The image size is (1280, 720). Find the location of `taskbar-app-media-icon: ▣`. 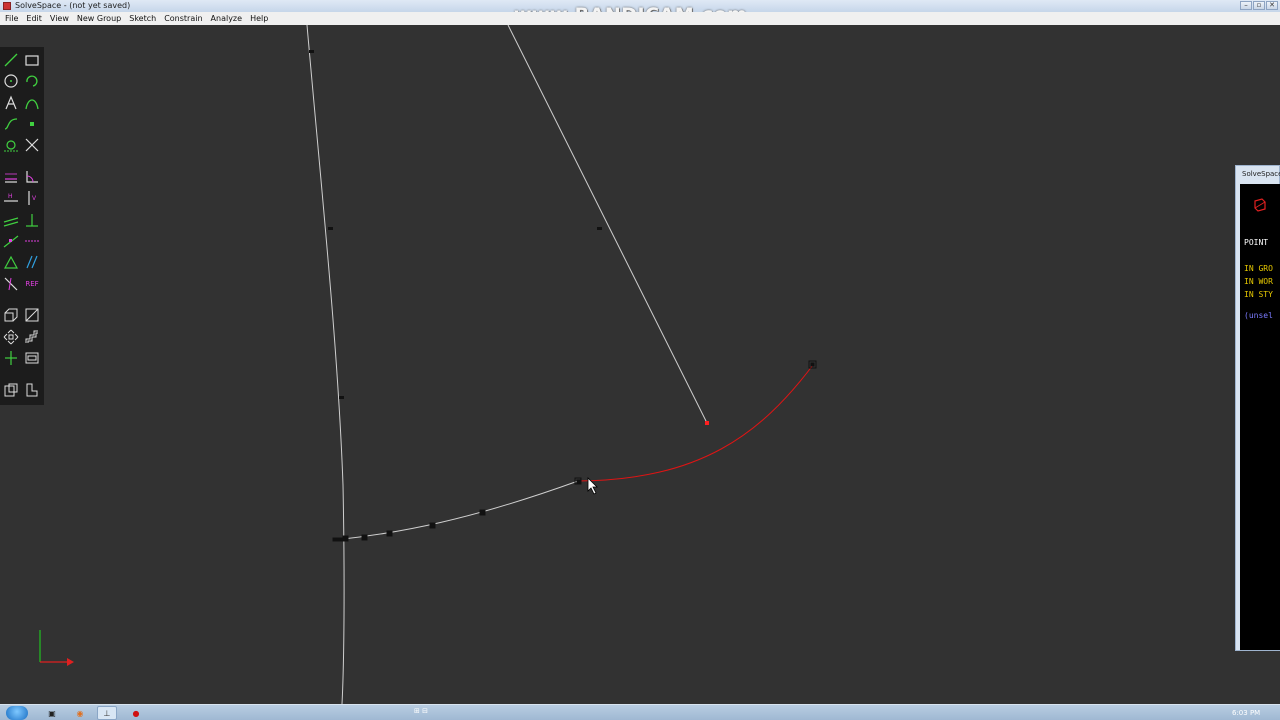

taskbar-app-media-icon: ▣ is located at coordinates (52, 713).